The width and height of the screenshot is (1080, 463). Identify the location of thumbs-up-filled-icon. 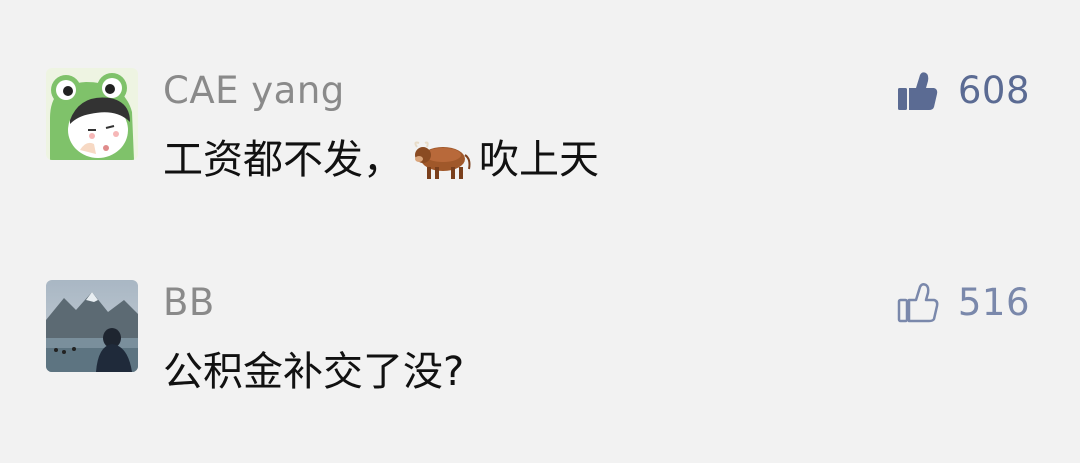
(917, 91).